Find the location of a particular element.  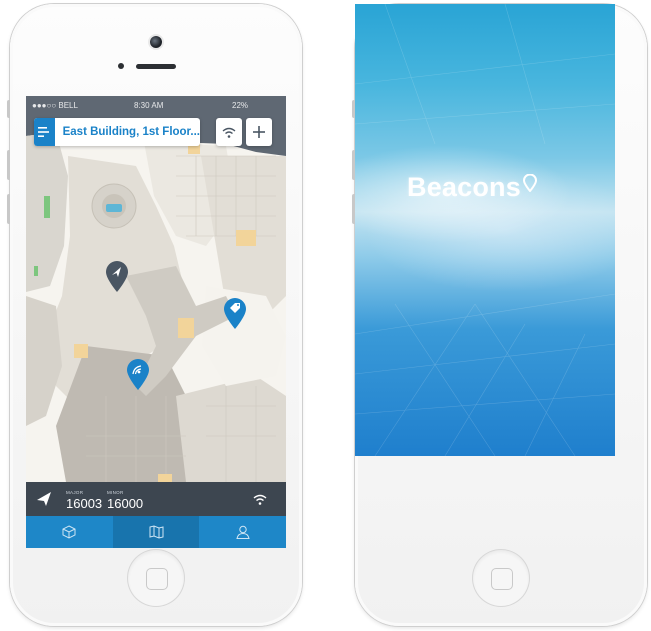

beacon-signal-marker is located at coordinates (138, 374).